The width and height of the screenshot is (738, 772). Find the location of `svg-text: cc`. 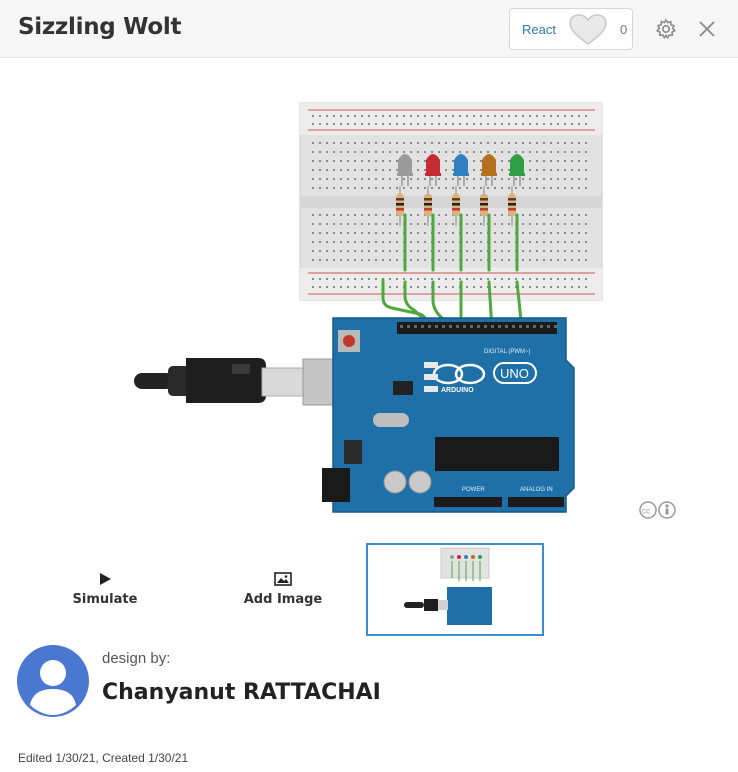

svg-text: cc is located at coordinates (646, 511).